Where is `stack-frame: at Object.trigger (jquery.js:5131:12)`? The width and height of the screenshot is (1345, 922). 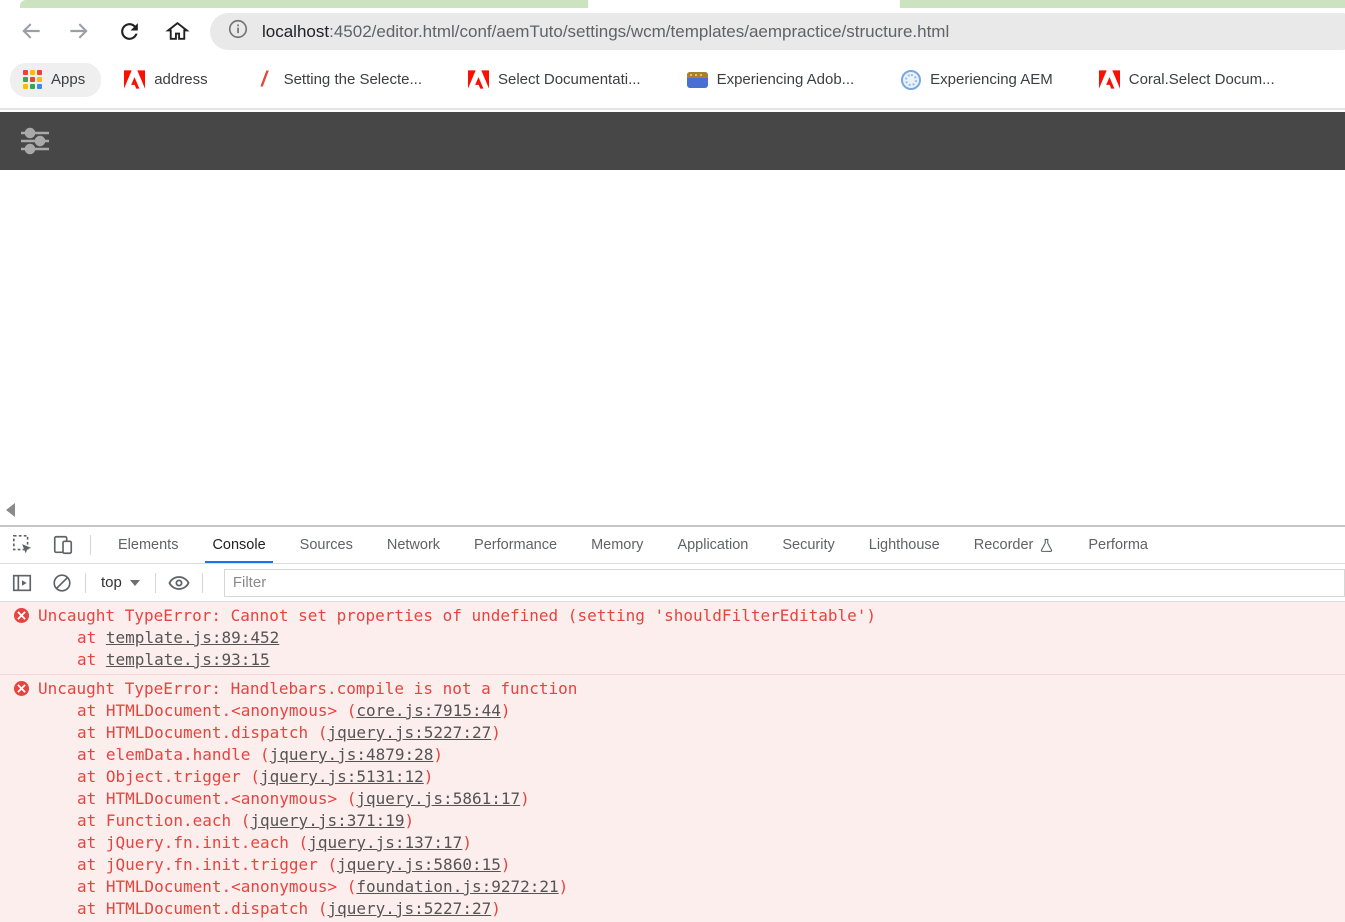 stack-frame: at Object.trigger (jquery.js:5131:12) is located at coordinates (255, 776).